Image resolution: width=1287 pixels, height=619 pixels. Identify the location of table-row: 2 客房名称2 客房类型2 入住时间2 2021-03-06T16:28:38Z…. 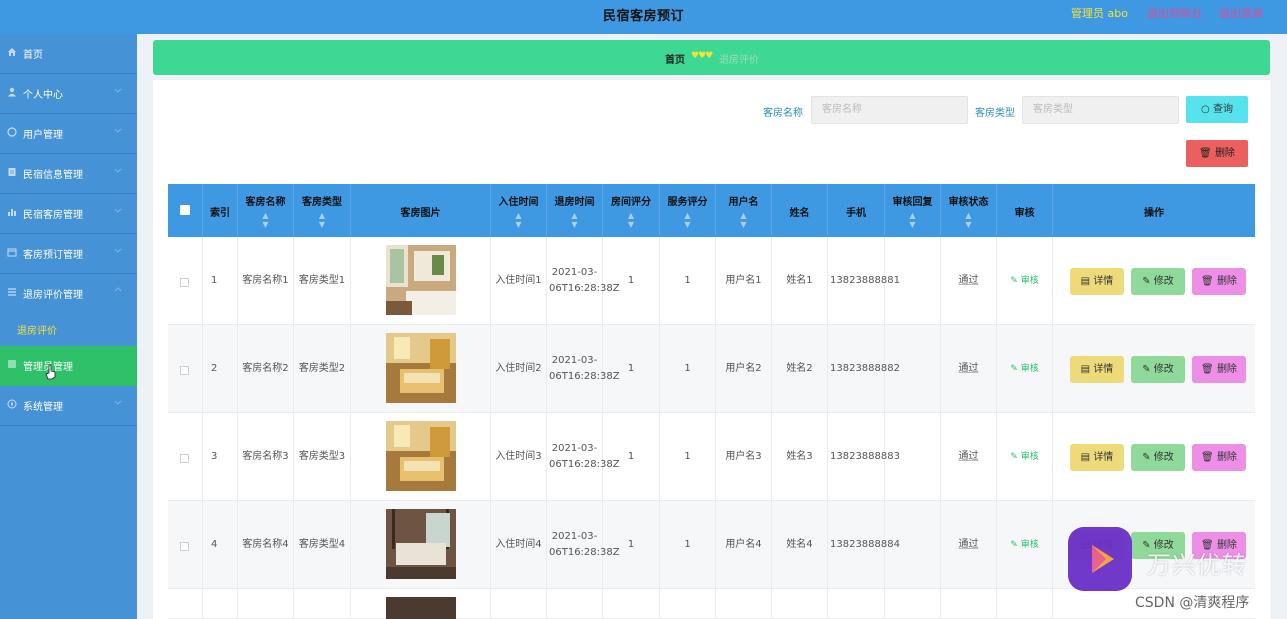
(711, 369).